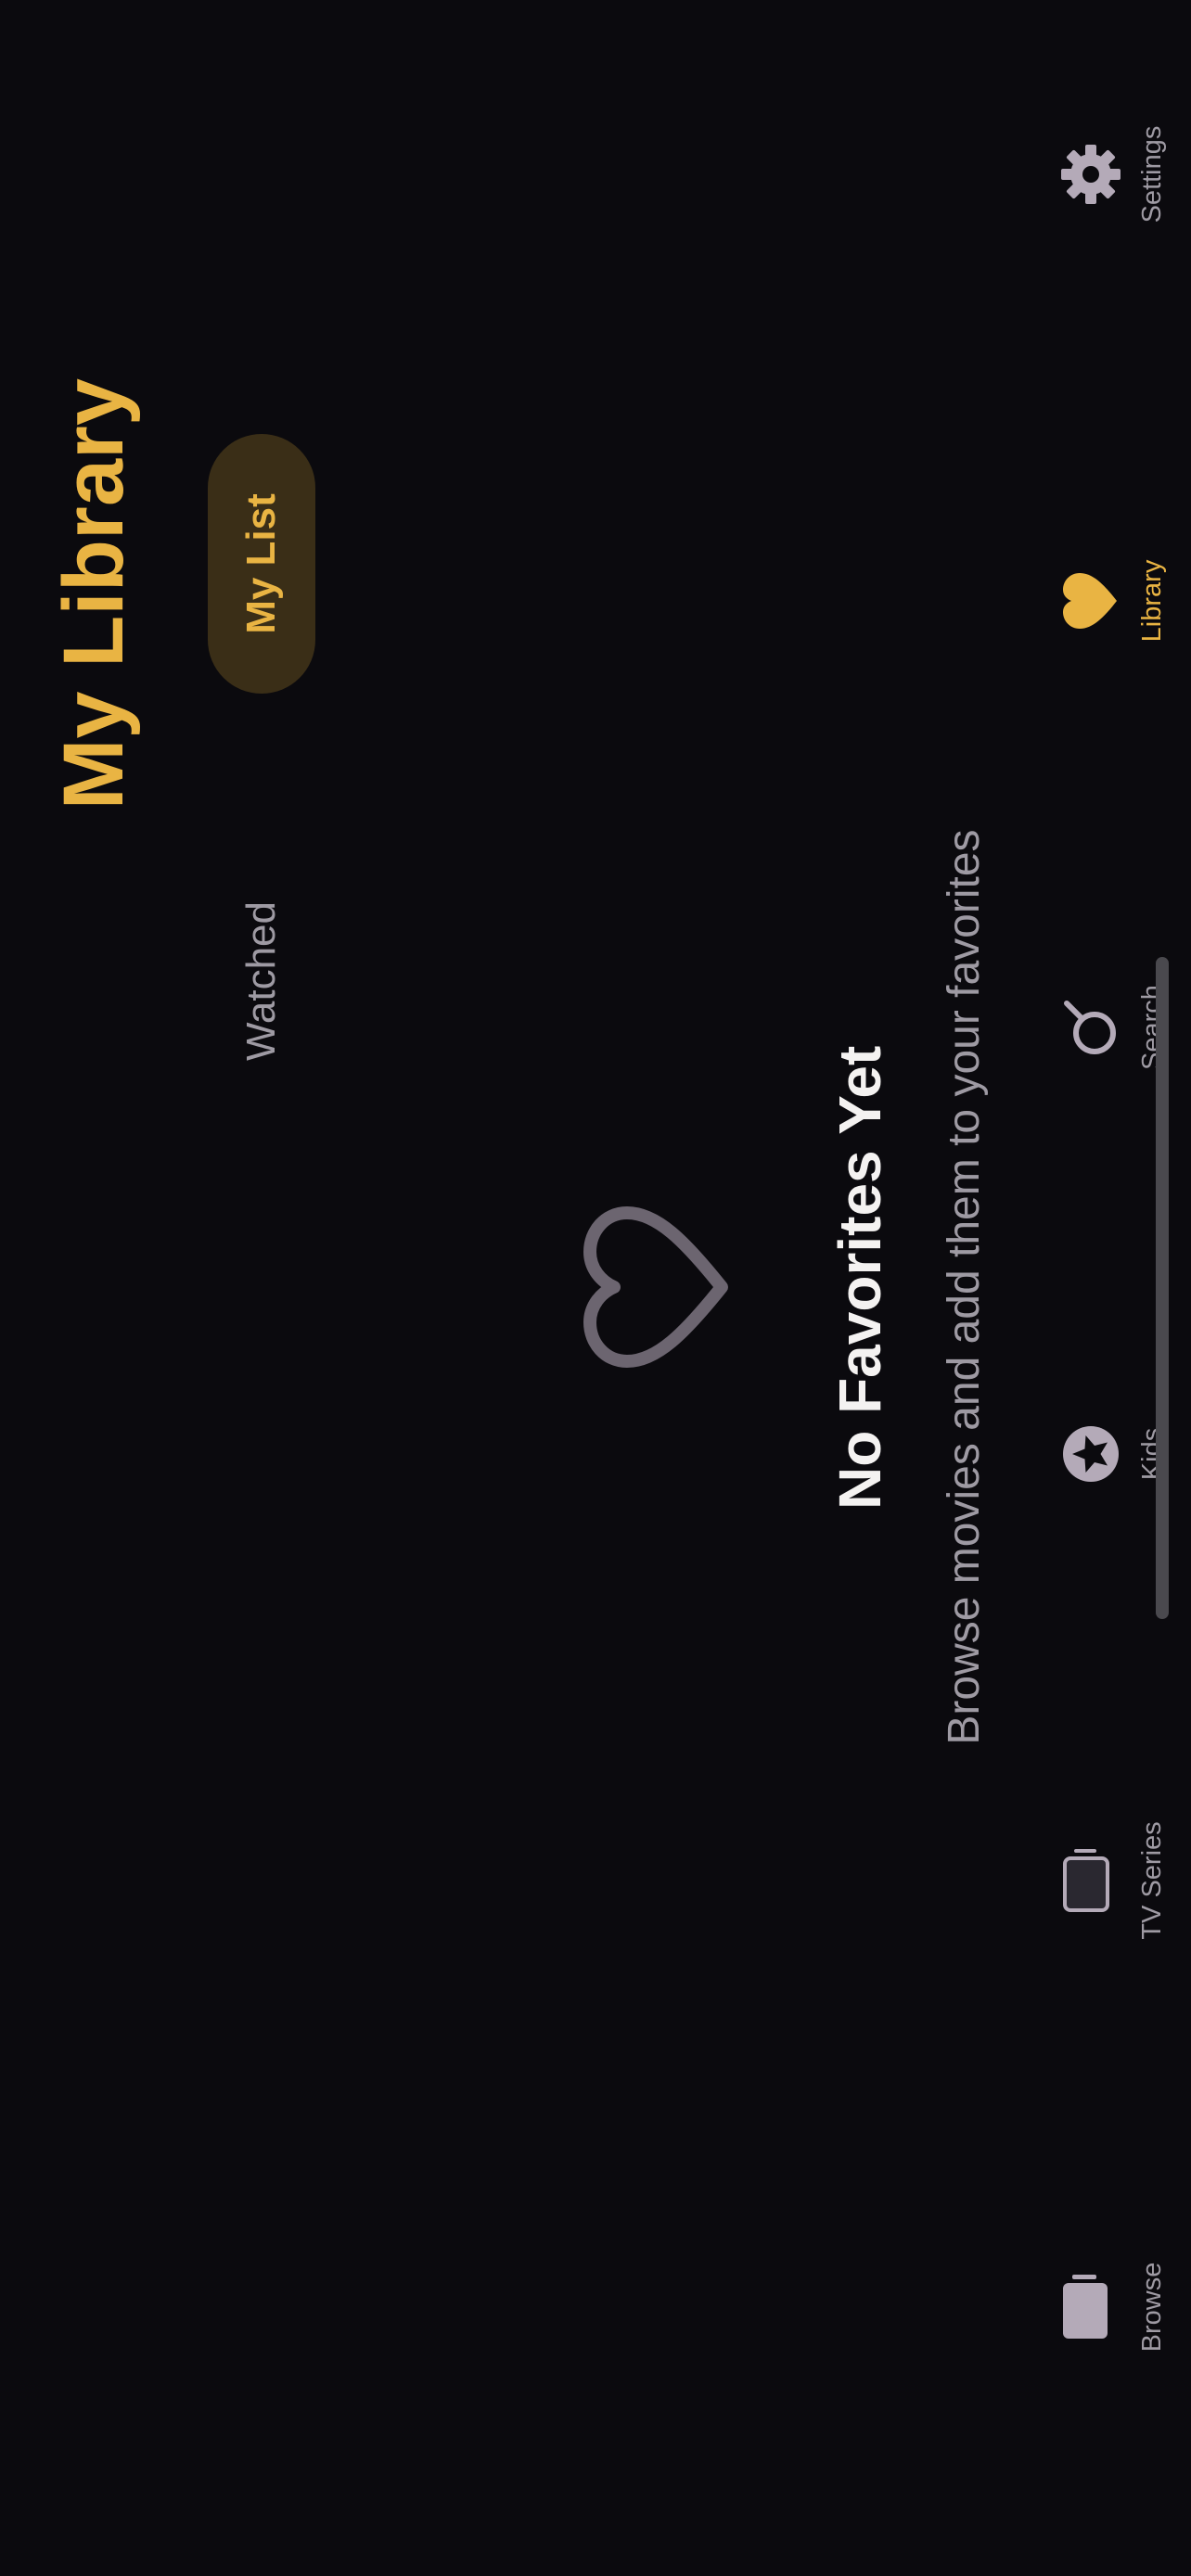 The image size is (1191, 2576). Describe the element at coordinates (1090, 600) in the screenshot. I see `heart-filled-icon` at that location.